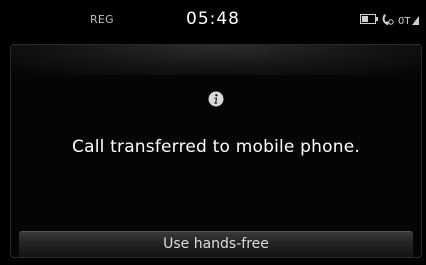 The height and width of the screenshot is (265, 426). I want to click on signal-icon: 0T, so click(409, 19).